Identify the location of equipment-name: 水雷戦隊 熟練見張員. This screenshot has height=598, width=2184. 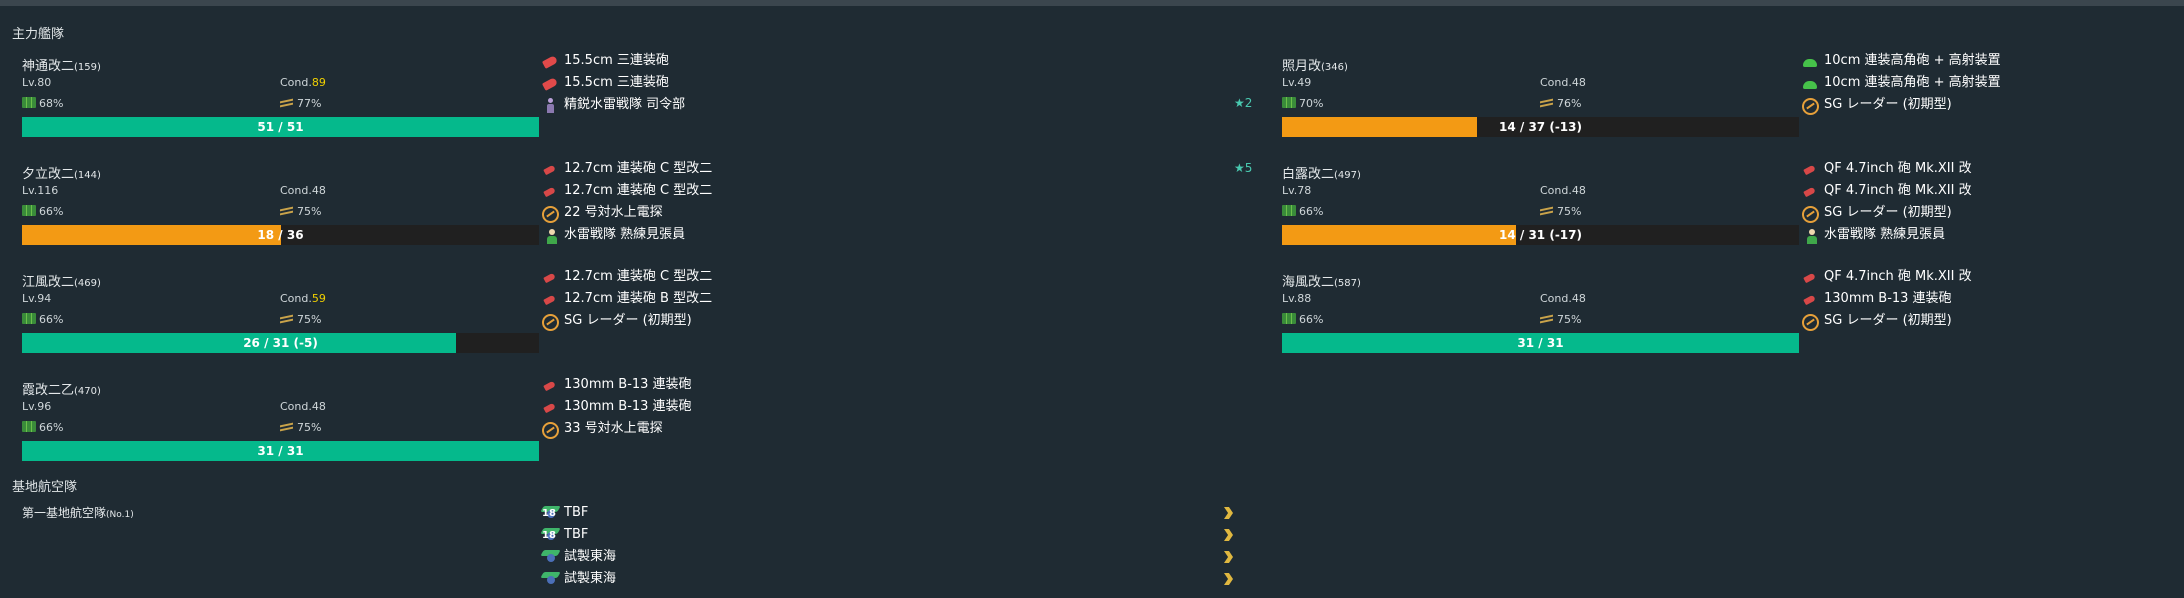
(1885, 234).